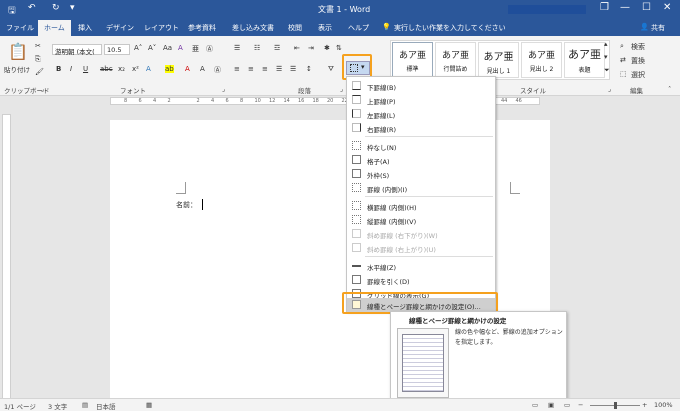  I want to click on copy-icon: ⎘, so click(38, 59).